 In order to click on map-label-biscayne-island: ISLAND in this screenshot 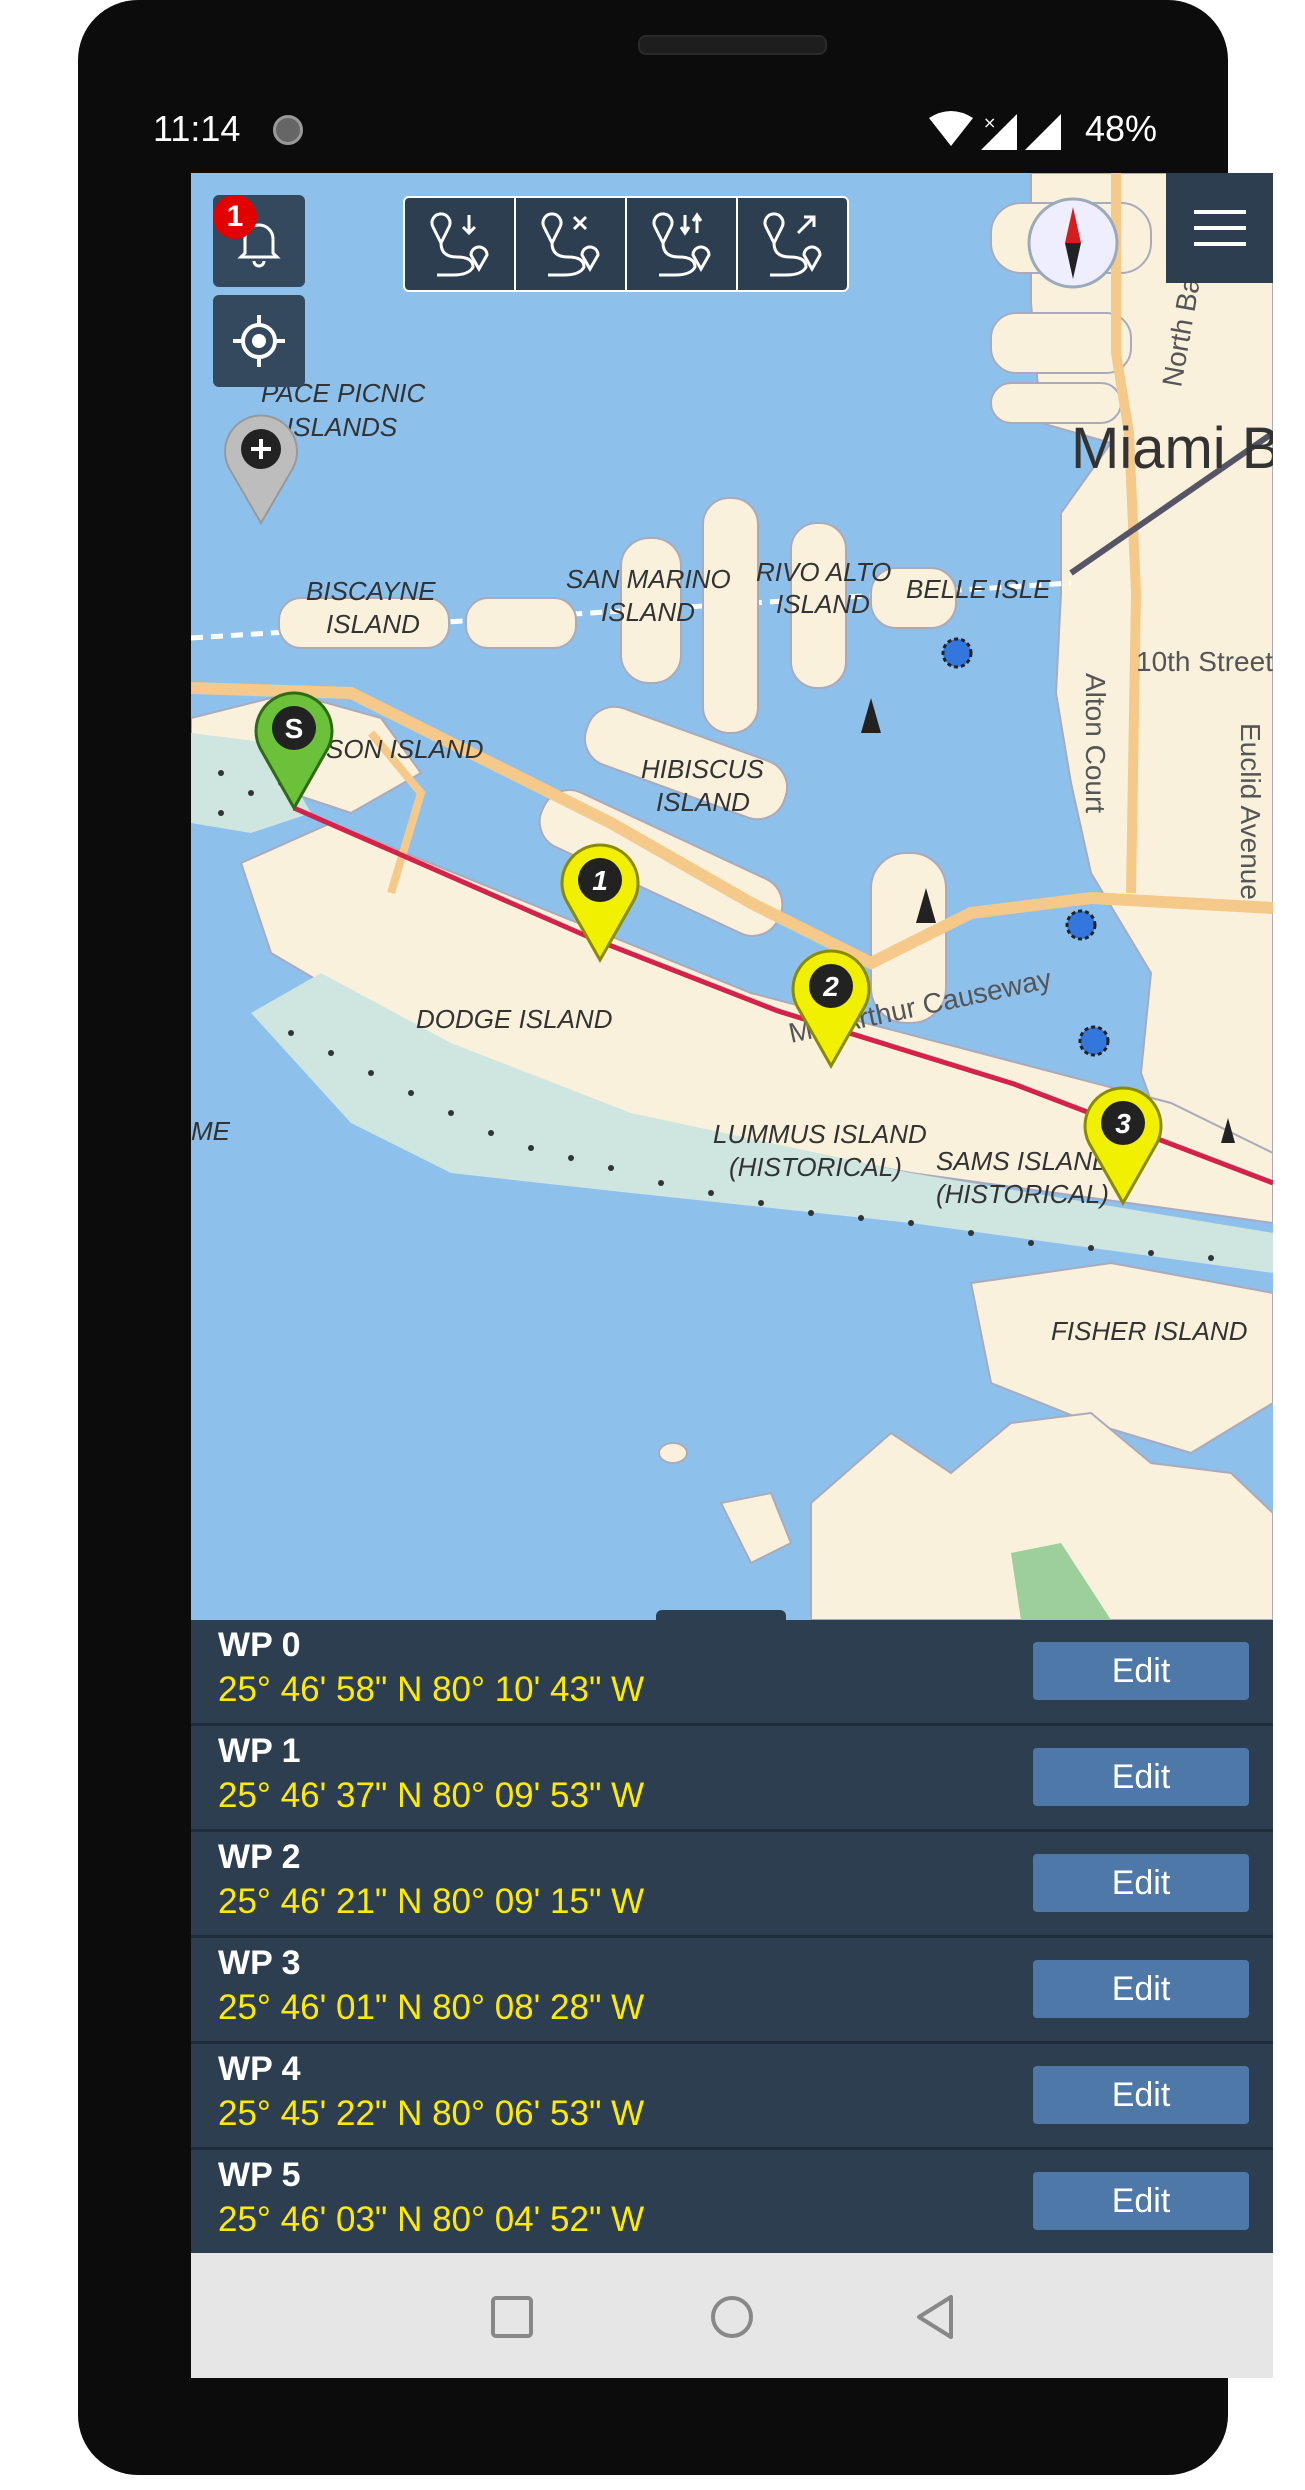, I will do `click(373, 624)`.